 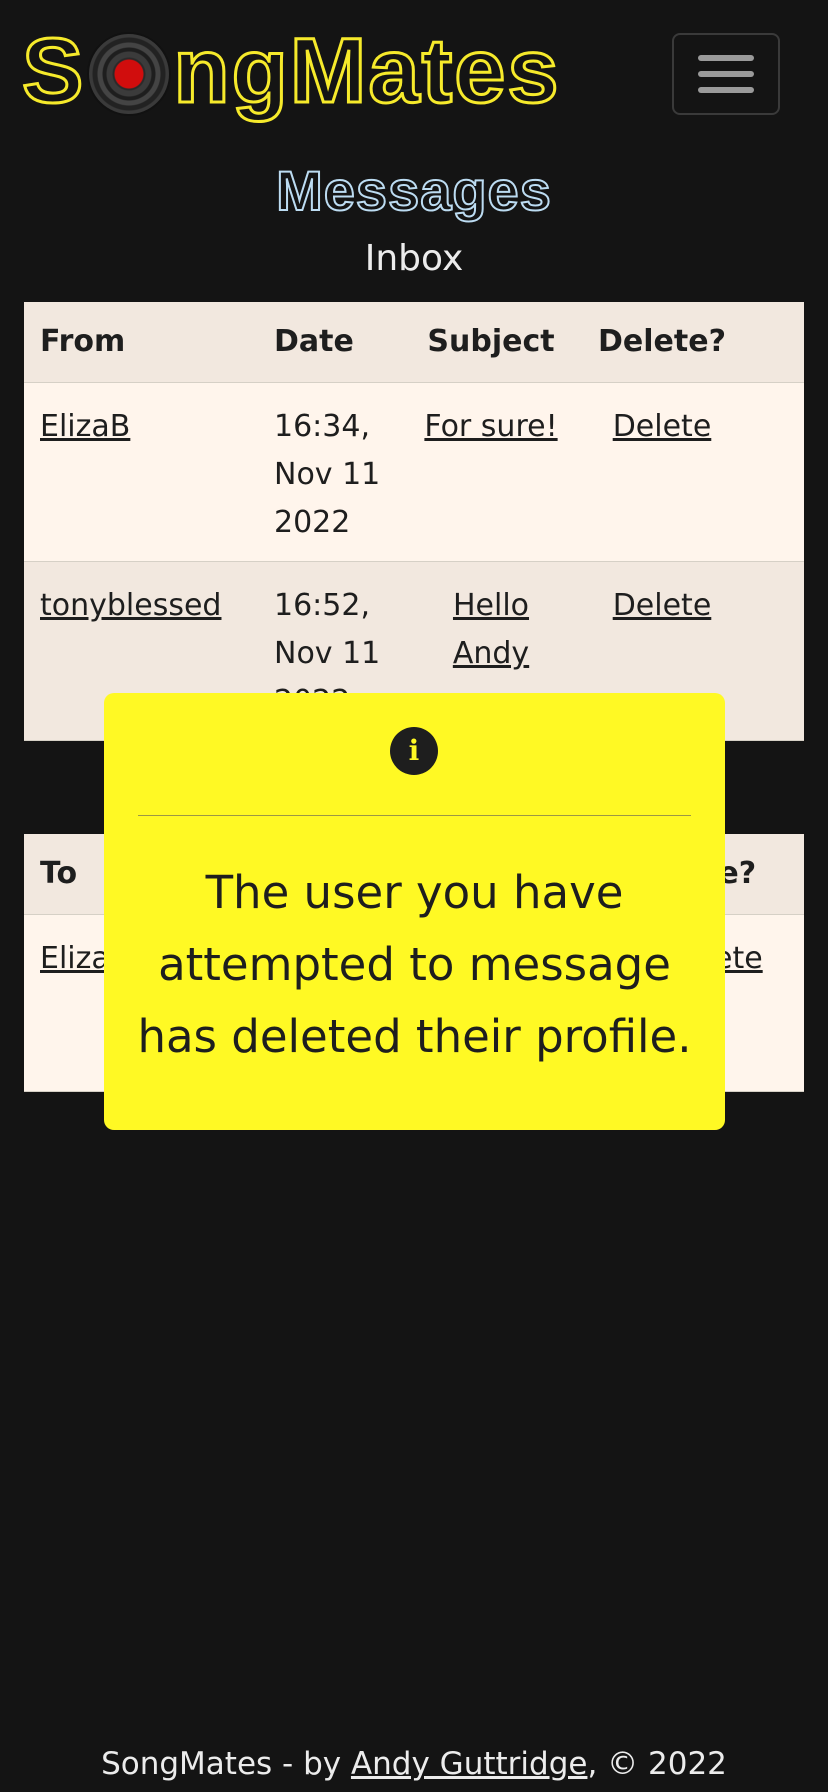 I want to click on inbox-heading: Inbox, so click(x=414, y=258).